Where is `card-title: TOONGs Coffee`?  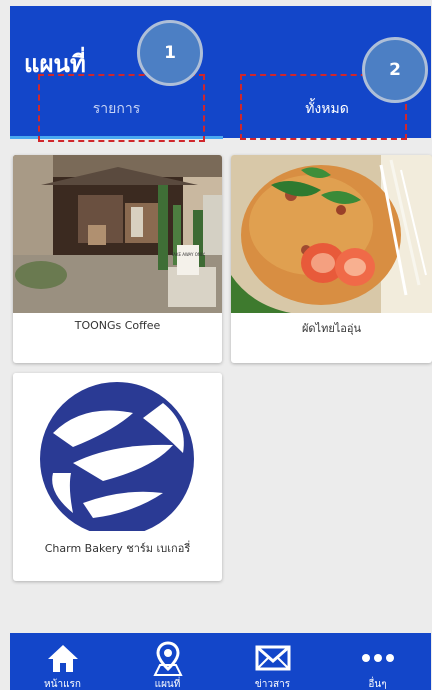 card-title: TOONGs Coffee is located at coordinates (117, 325).